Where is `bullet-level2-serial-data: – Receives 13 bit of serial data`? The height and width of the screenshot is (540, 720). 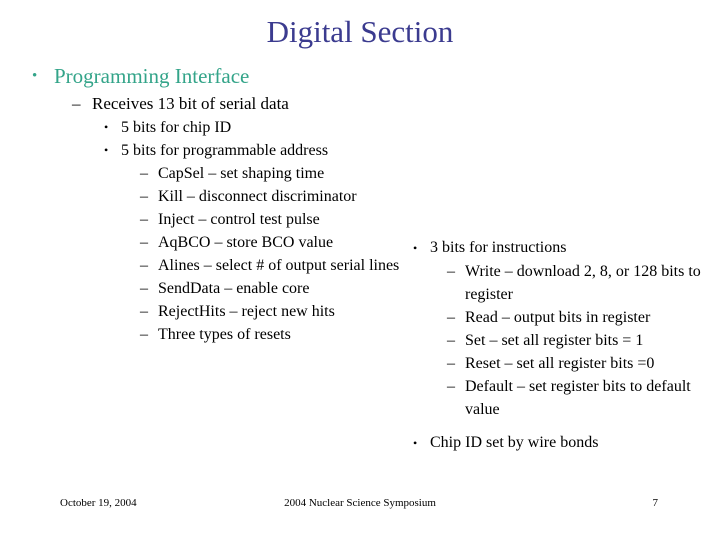 bullet-level2-serial-data: – Receives 13 bit of serial data is located at coordinates (210, 103).